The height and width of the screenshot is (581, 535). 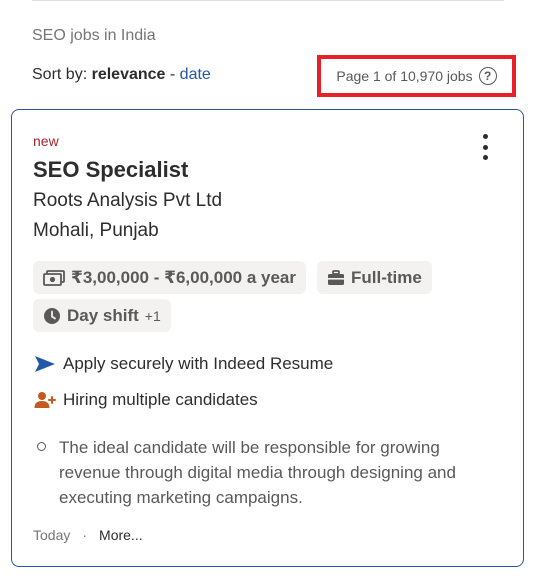 What do you see at coordinates (128, 74) in the screenshot?
I see `sort-relevance: relevance` at bounding box center [128, 74].